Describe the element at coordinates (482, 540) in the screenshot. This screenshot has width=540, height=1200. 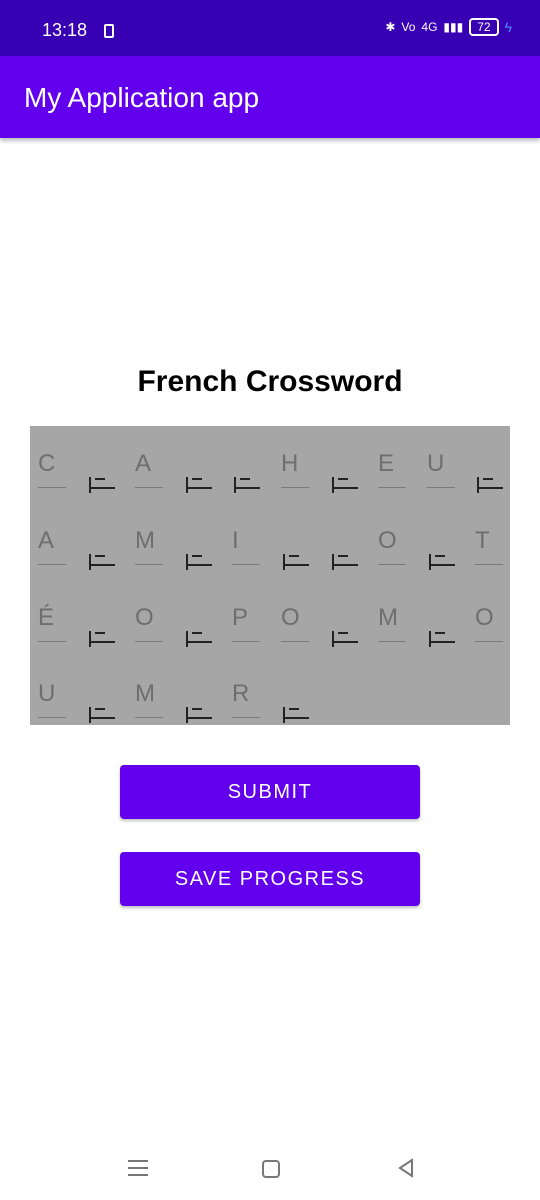
I see `cell-letter: T` at that location.